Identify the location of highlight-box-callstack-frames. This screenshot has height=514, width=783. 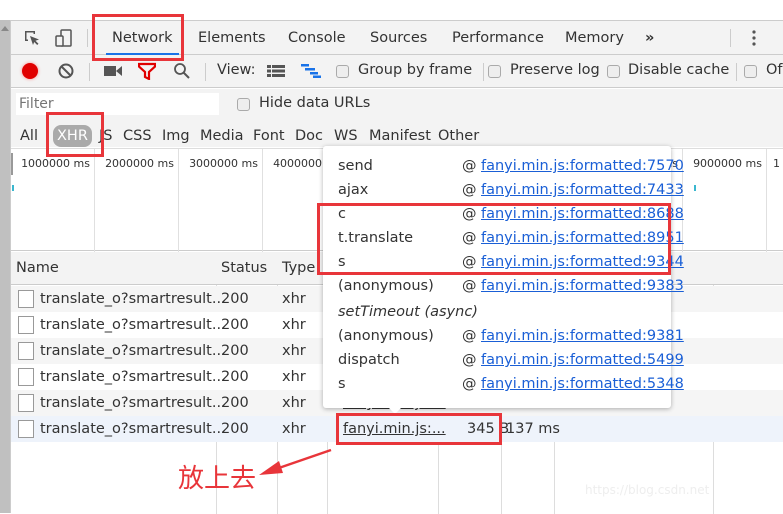
(494, 239).